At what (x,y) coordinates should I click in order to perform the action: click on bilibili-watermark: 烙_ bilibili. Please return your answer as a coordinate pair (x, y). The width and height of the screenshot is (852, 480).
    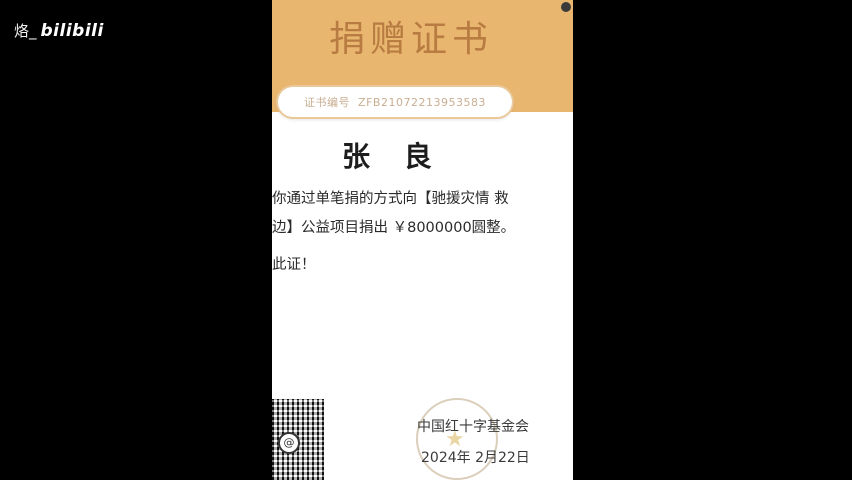
    Looking at the image, I should click on (59, 30).